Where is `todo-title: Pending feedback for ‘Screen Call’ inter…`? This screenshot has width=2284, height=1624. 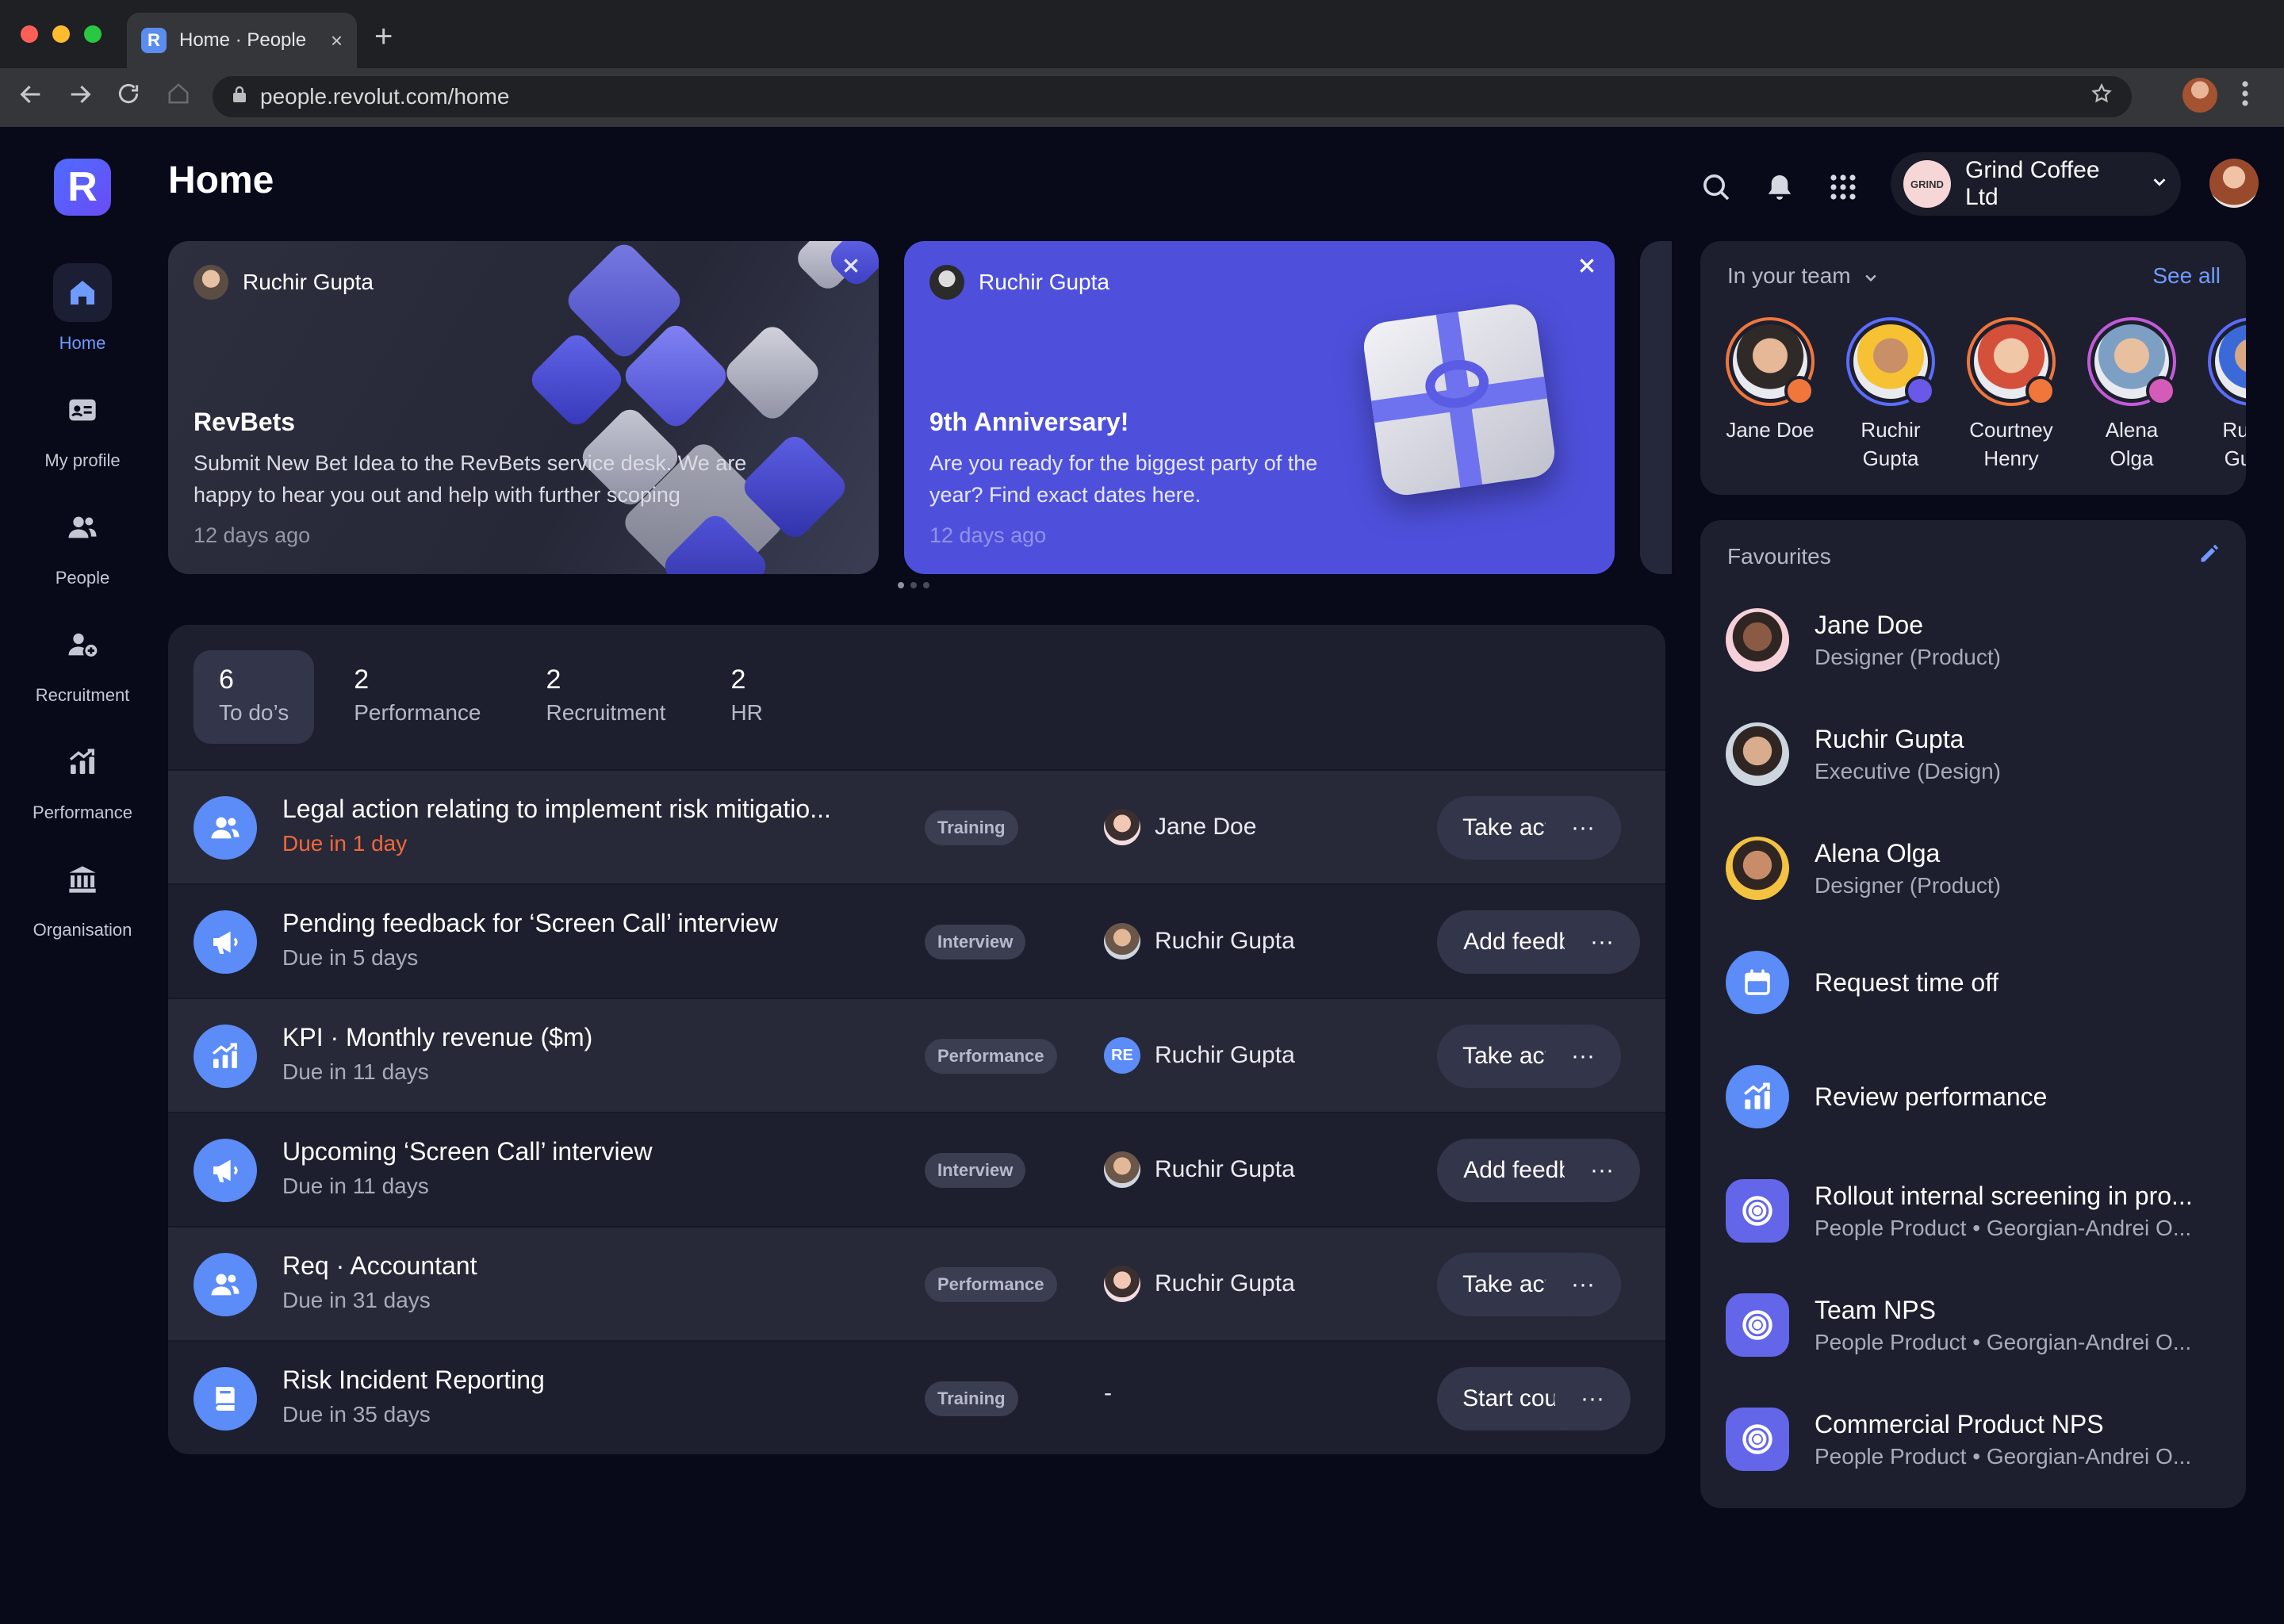 todo-title: Pending feedback for ‘Screen Call’ inter… is located at coordinates (530, 923).